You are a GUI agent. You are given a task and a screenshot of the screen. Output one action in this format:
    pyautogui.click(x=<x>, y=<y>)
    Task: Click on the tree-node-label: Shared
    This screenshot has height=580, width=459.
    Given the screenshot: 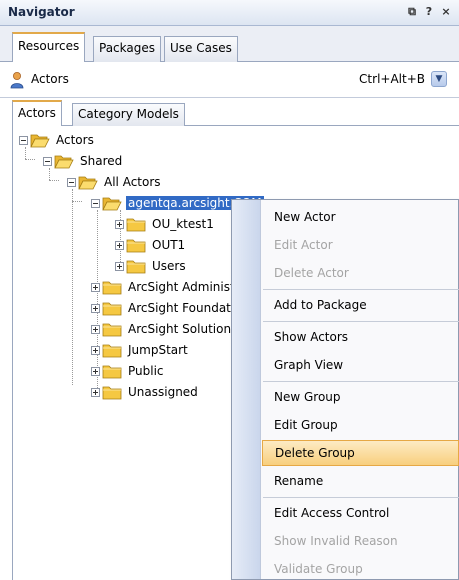 What is the action you would take?
    pyautogui.click(x=101, y=161)
    